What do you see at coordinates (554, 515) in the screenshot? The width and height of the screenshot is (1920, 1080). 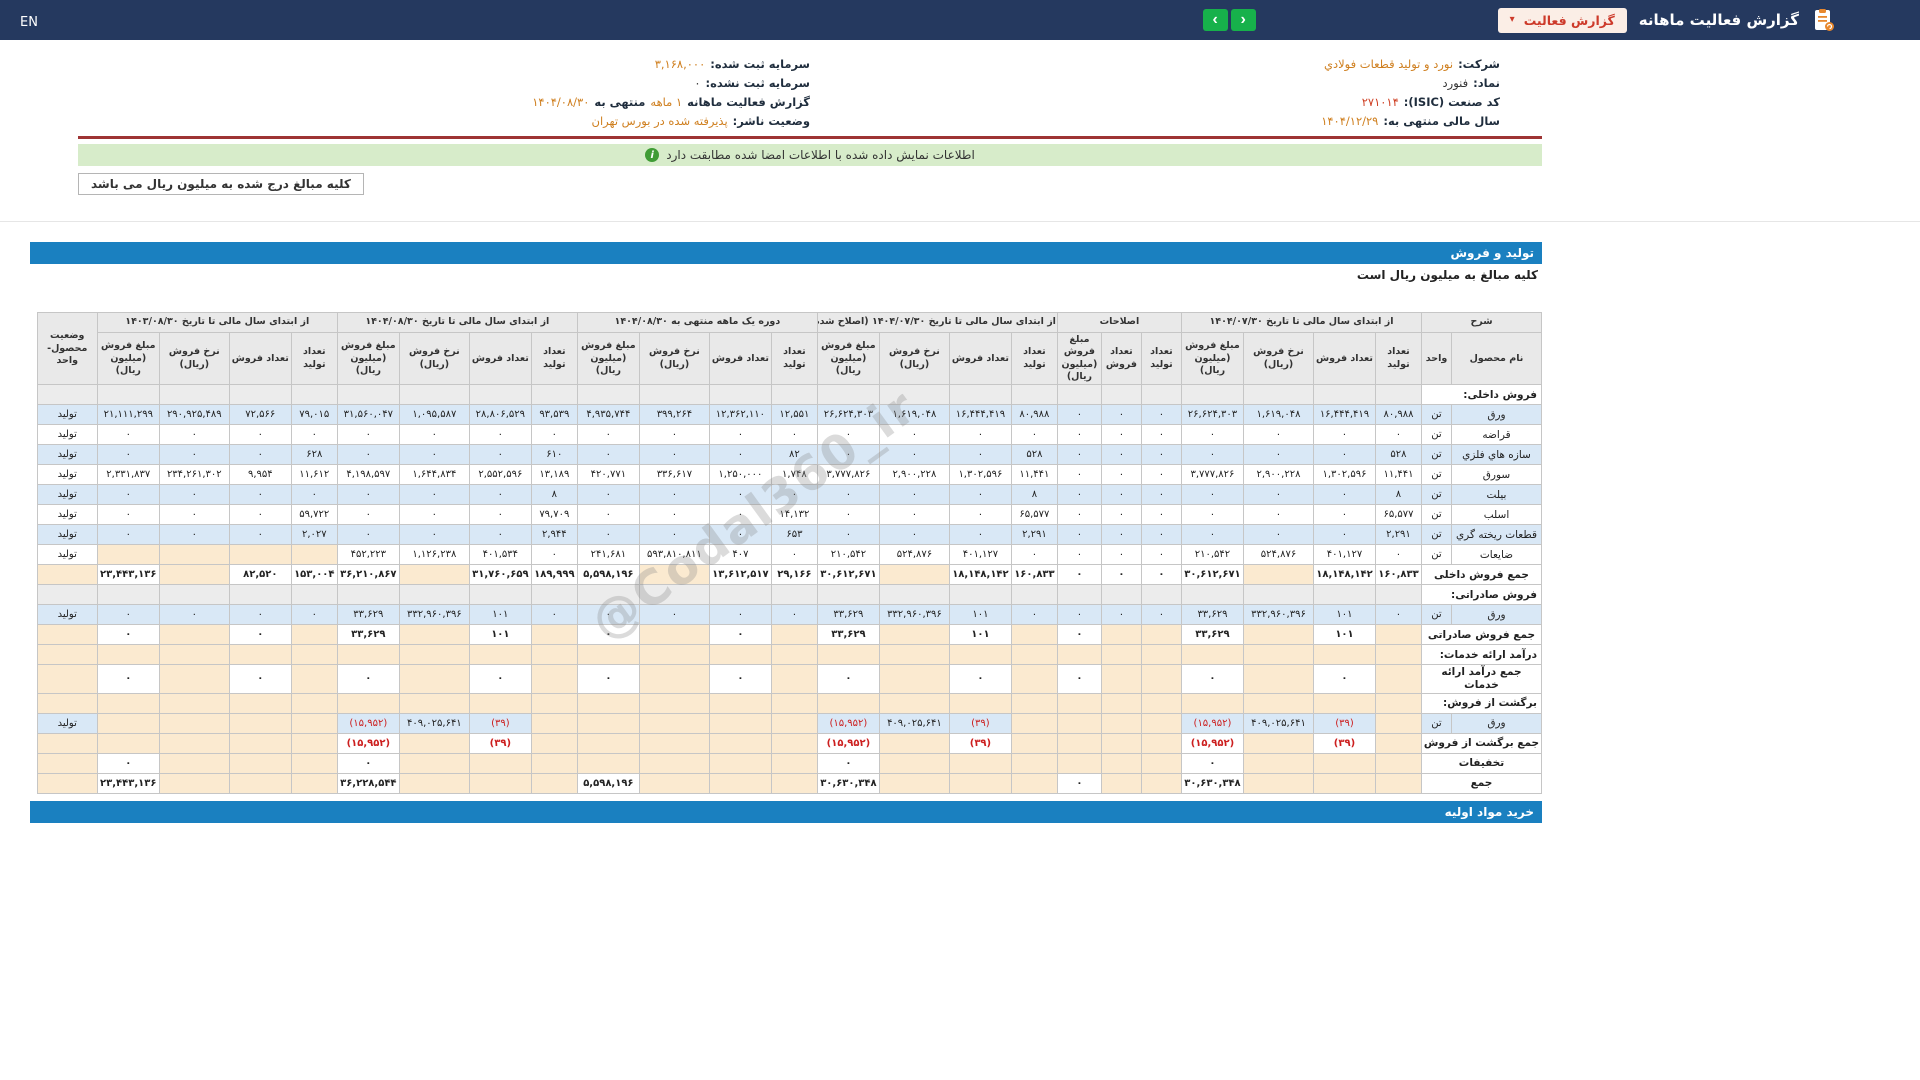 I see `table-cell: ۷۹,۷۰۹` at bounding box center [554, 515].